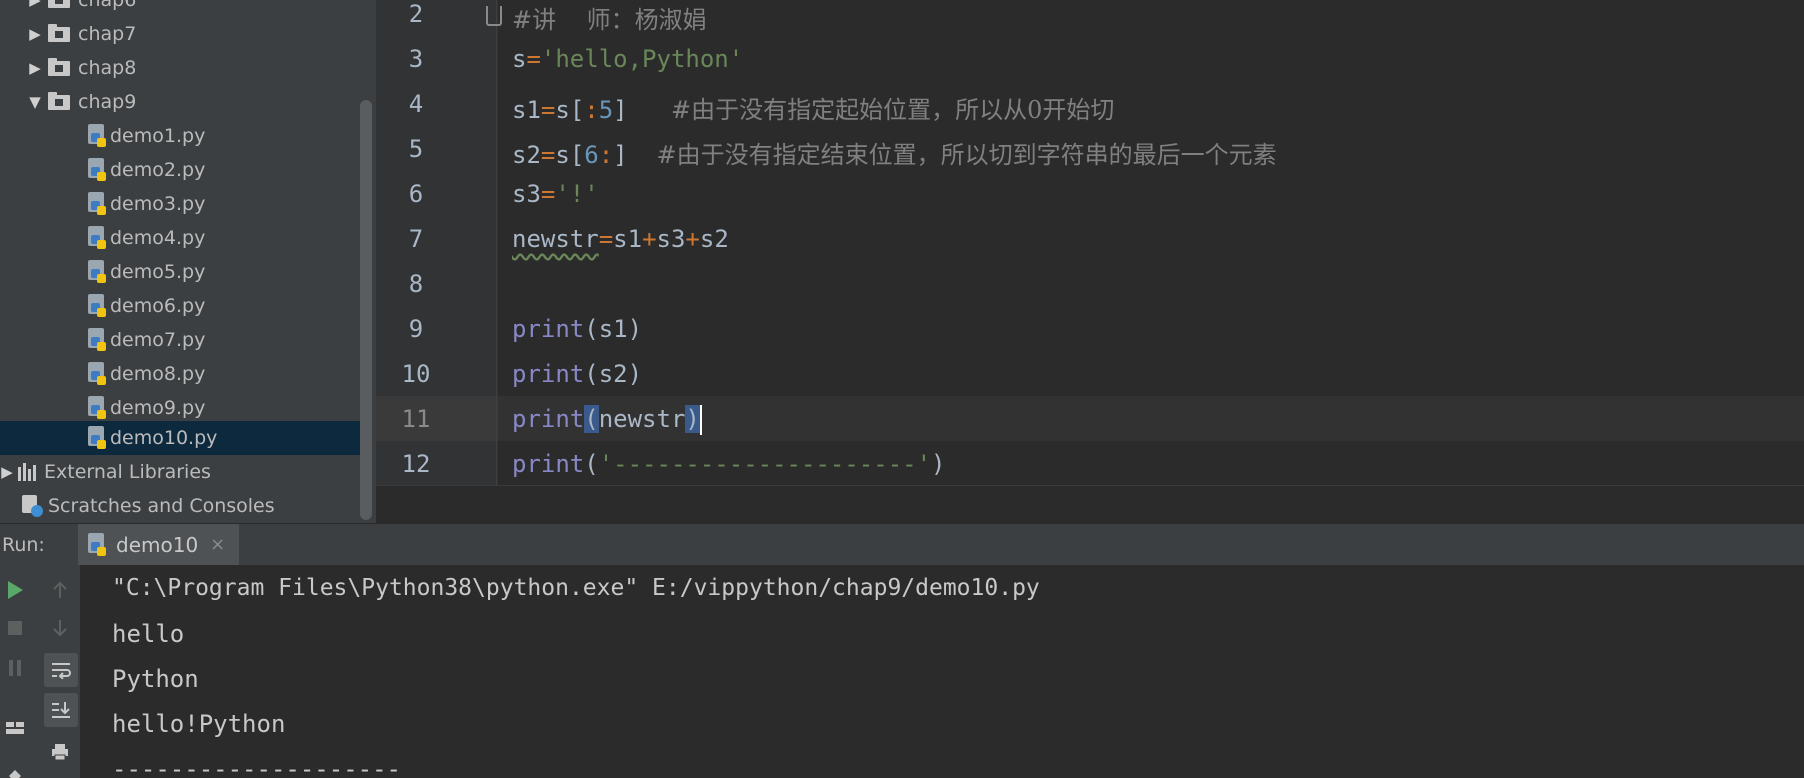 This screenshot has width=1804, height=778. What do you see at coordinates (416, 239) in the screenshot?
I see `line-number: 7` at bounding box center [416, 239].